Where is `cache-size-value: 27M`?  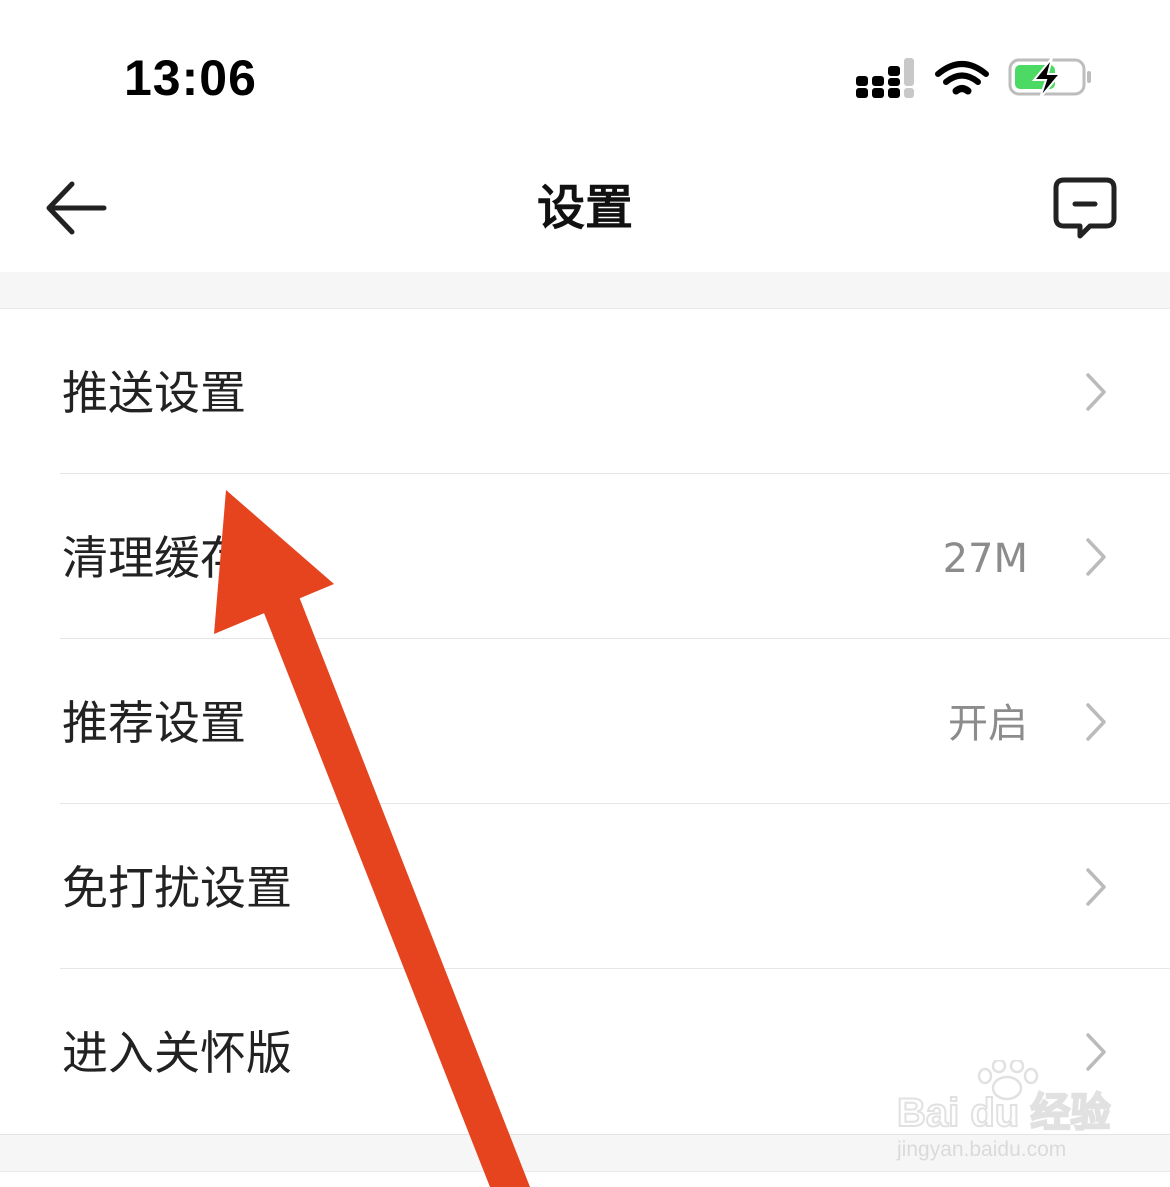 cache-size-value: 27M is located at coordinates (985, 559).